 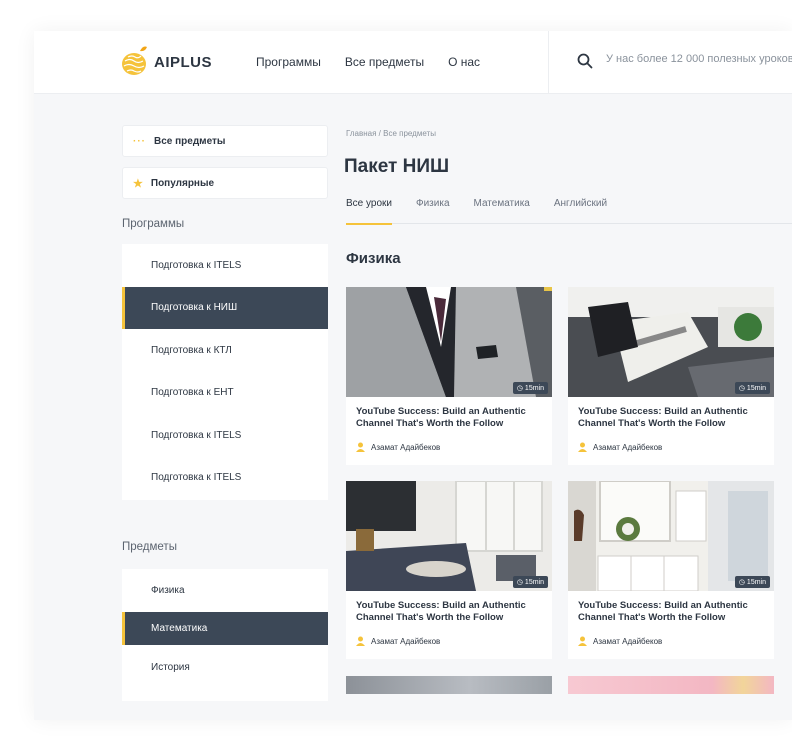 What do you see at coordinates (149, 547) in the screenshot?
I see `subjects-section-title: Предметы` at bounding box center [149, 547].